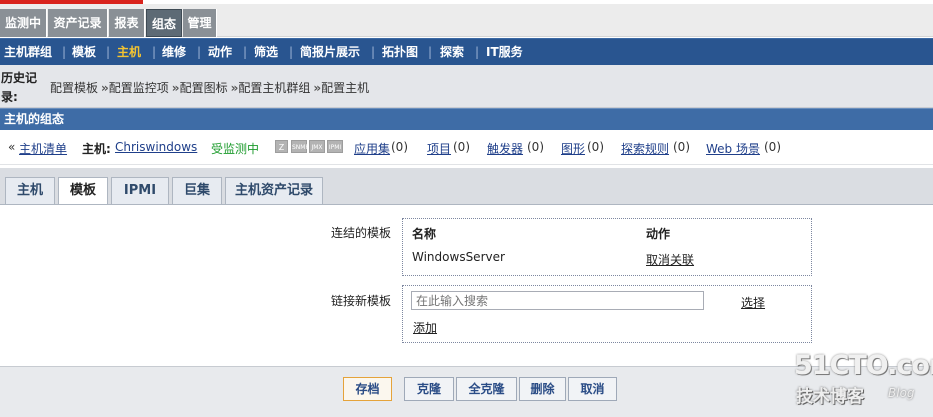 Image resolution: width=933 pixels, height=417 pixels. What do you see at coordinates (504, 52) in the screenshot?
I see `submenu-it-services: IT服务` at bounding box center [504, 52].